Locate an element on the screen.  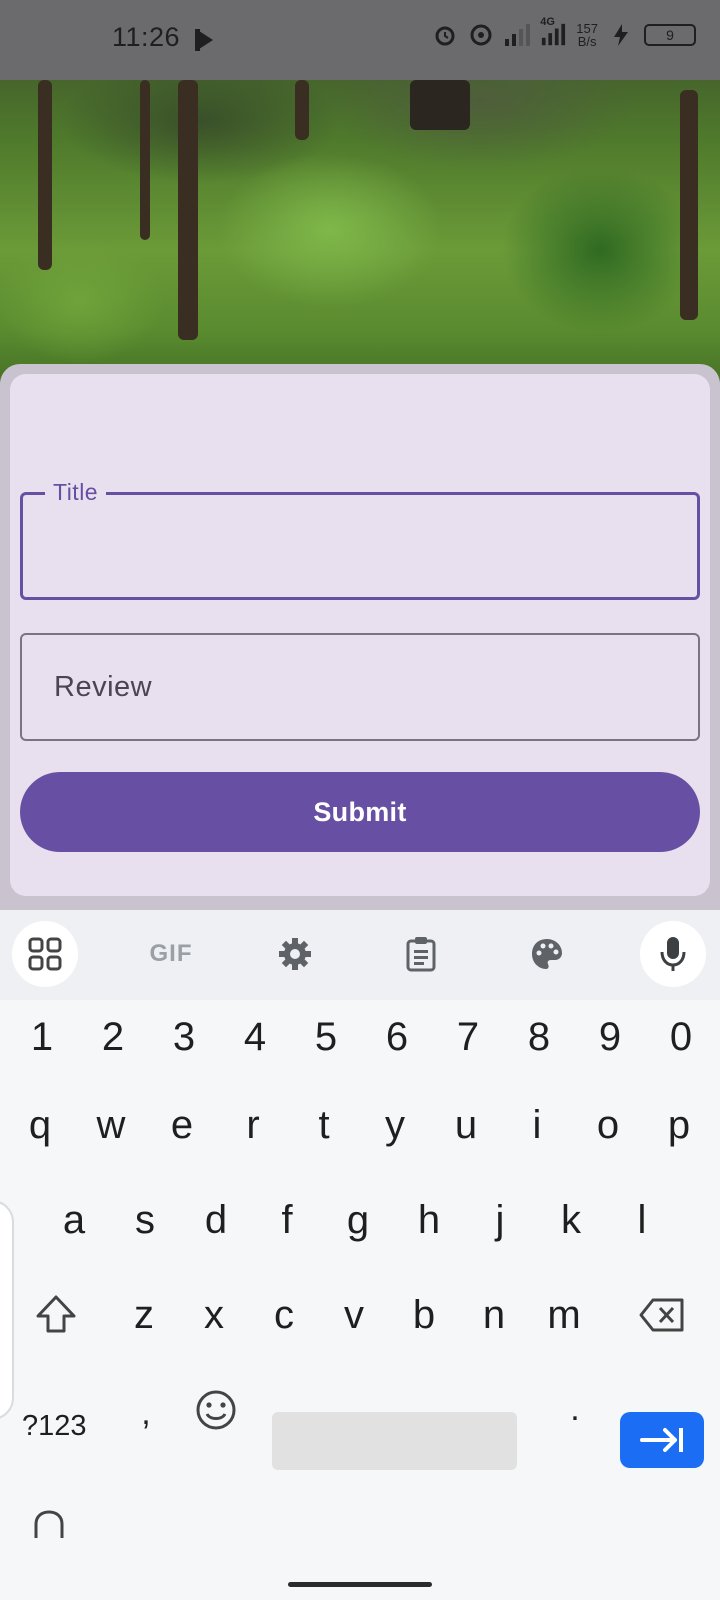
key-v: v is located at coordinates (354, 1315).